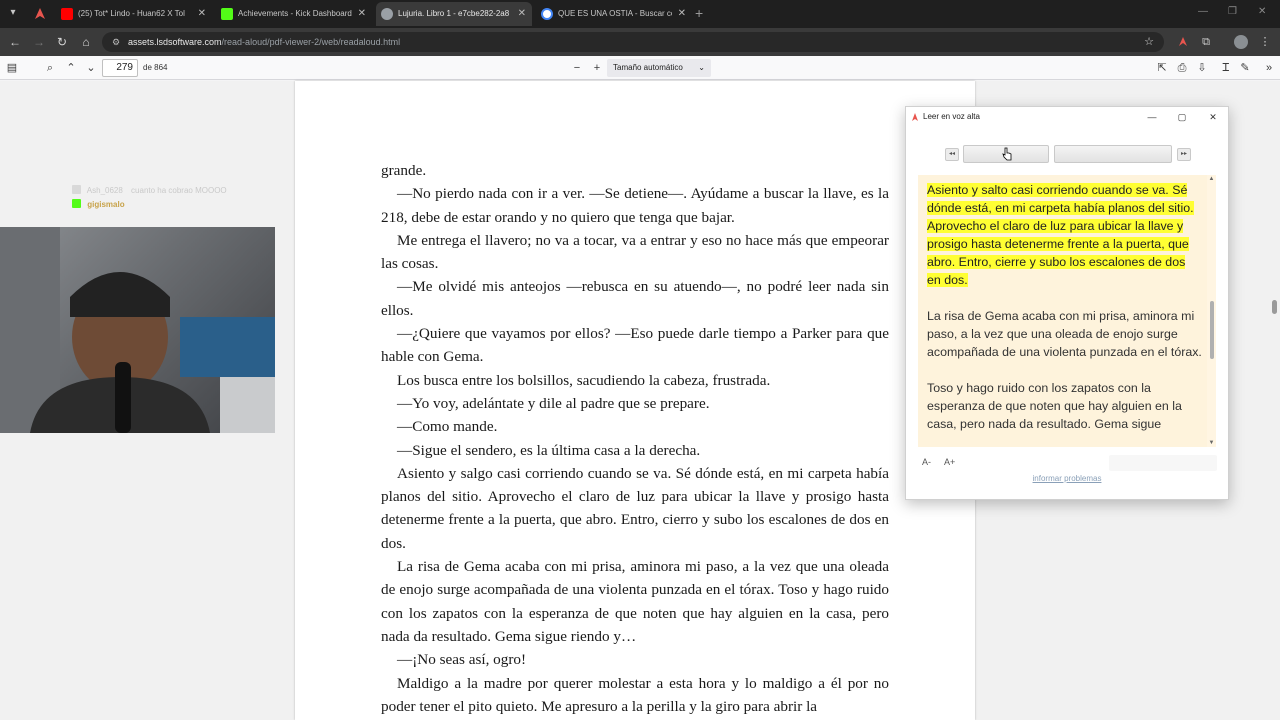  Describe the element at coordinates (547, 14) in the screenshot. I see `google-icon` at that location.